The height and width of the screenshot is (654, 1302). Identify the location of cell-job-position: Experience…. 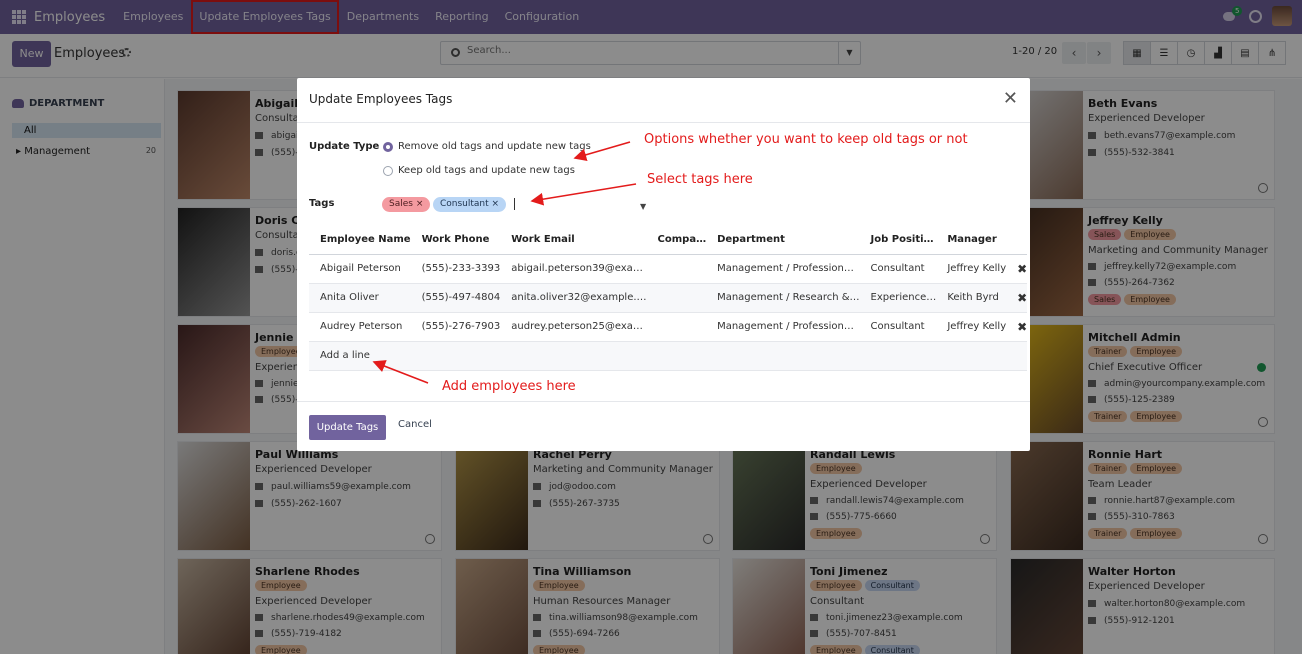
(898, 298).